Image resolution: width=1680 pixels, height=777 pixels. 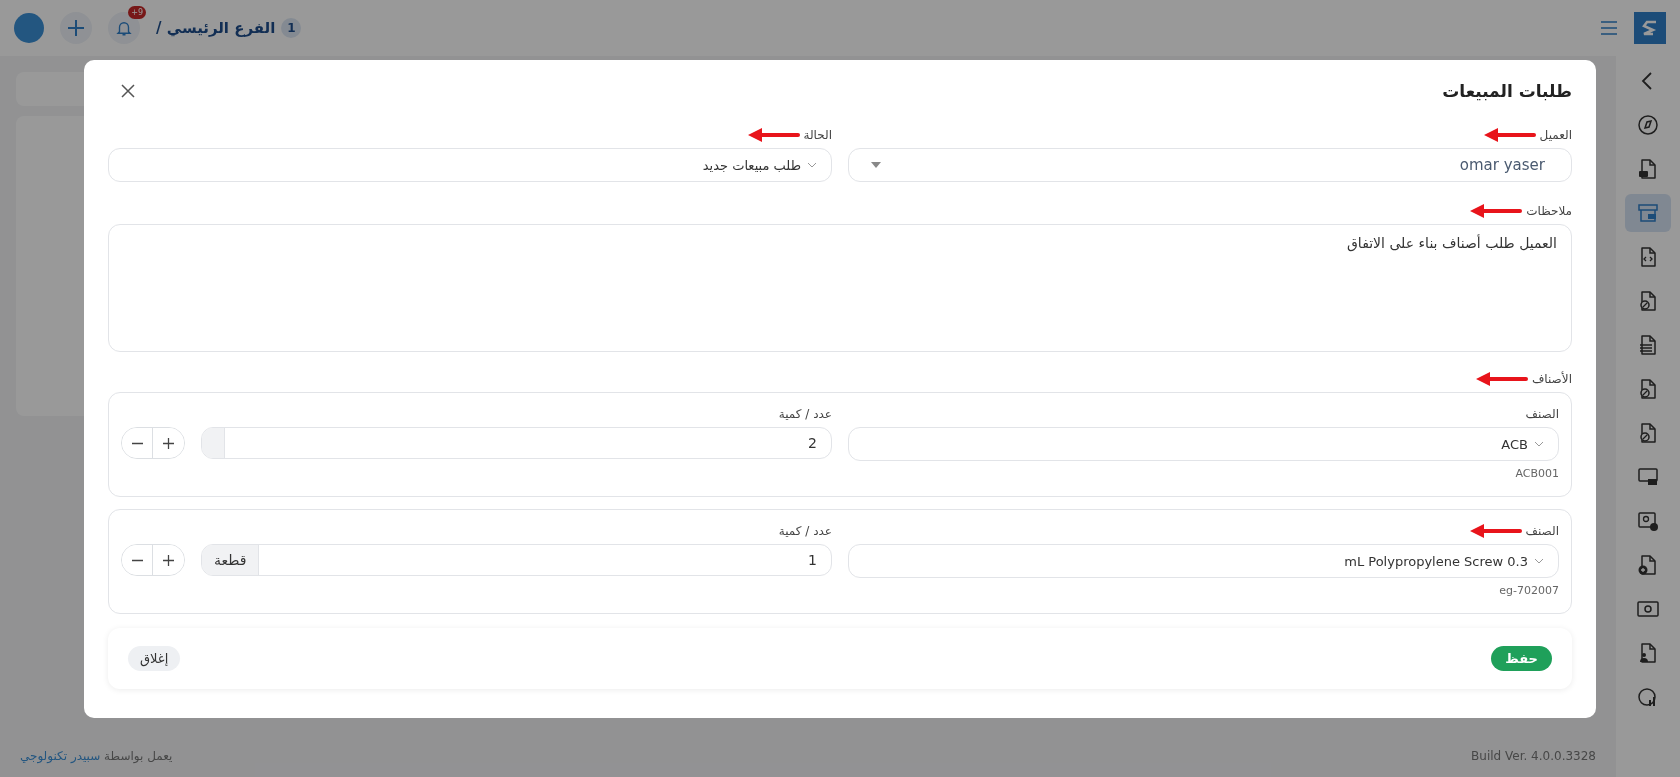 What do you see at coordinates (1549, 211) in the screenshot?
I see `field-label: ملاحظات` at bounding box center [1549, 211].